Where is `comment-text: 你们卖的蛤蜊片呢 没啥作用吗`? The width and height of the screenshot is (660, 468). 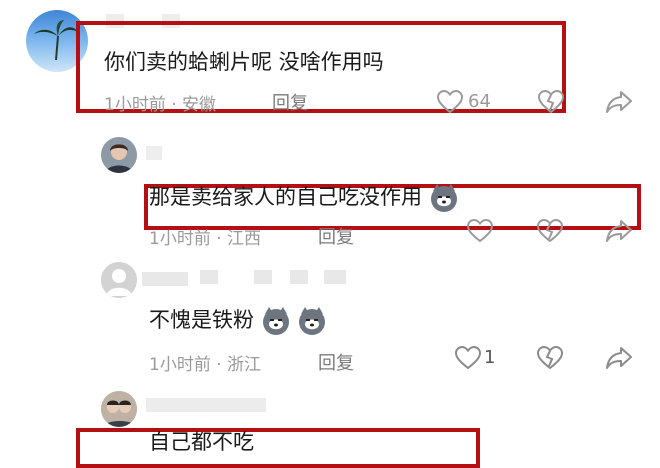 comment-text: 你们卖的蛤蜊片呢 没啥作用吗 is located at coordinates (244, 62).